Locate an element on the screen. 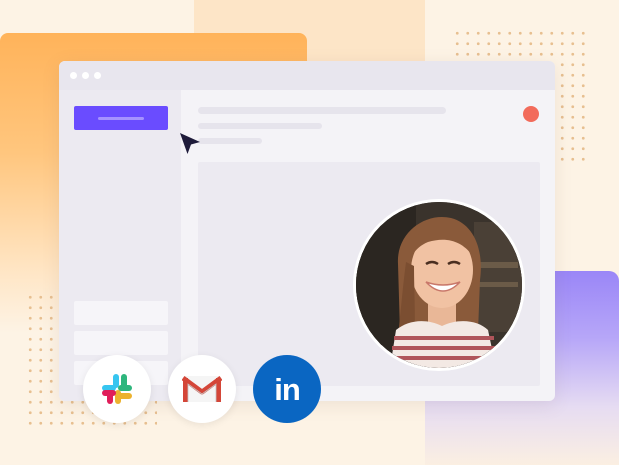  linkedin-integration-button: in is located at coordinates (287, 389).